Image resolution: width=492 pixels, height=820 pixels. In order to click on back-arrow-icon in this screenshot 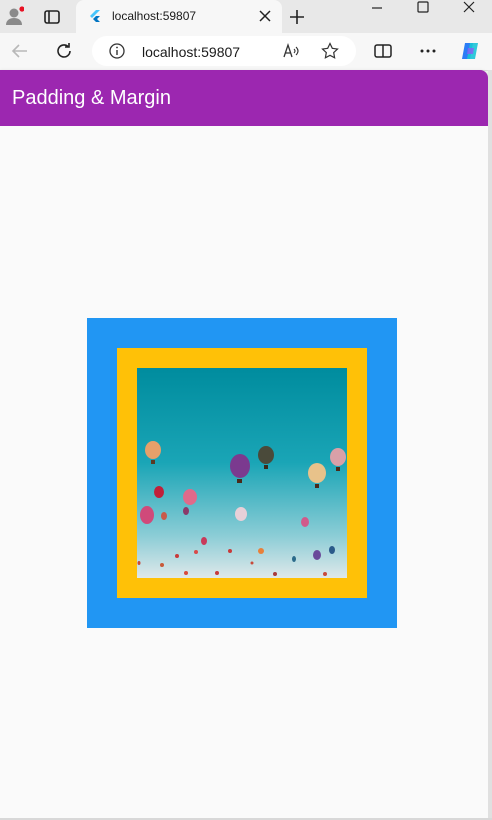, I will do `click(20, 51)`.